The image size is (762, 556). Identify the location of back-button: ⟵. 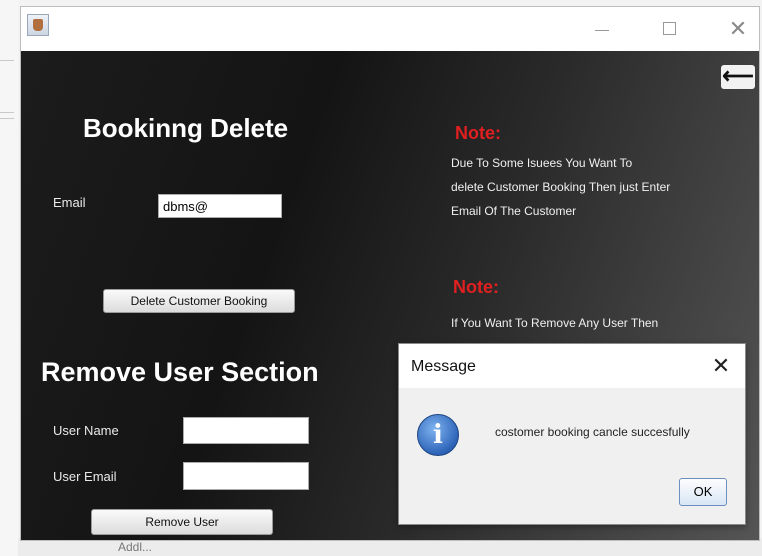
(738, 77).